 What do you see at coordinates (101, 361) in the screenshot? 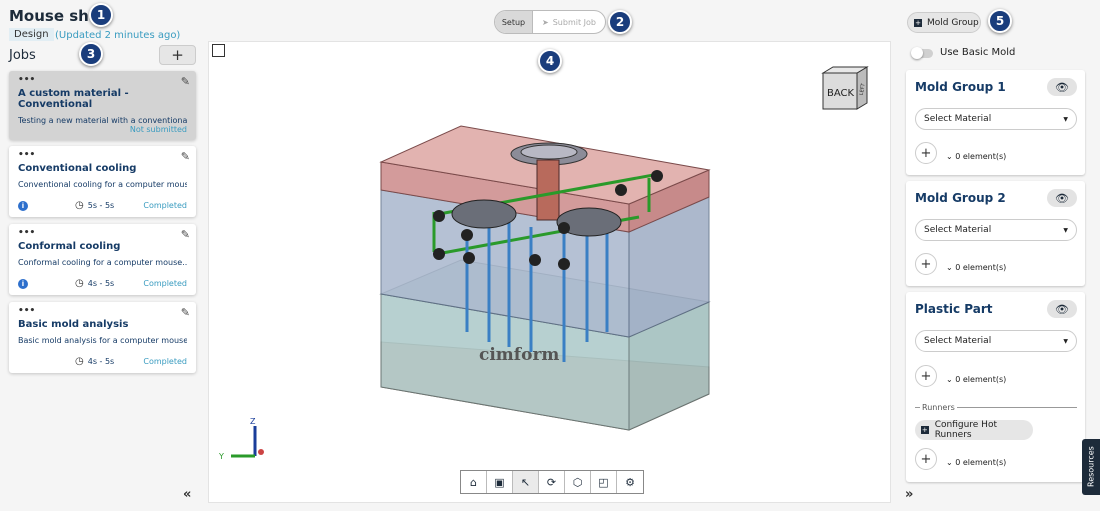
I see `job-duration: 4s - 5s` at bounding box center [101, 361].